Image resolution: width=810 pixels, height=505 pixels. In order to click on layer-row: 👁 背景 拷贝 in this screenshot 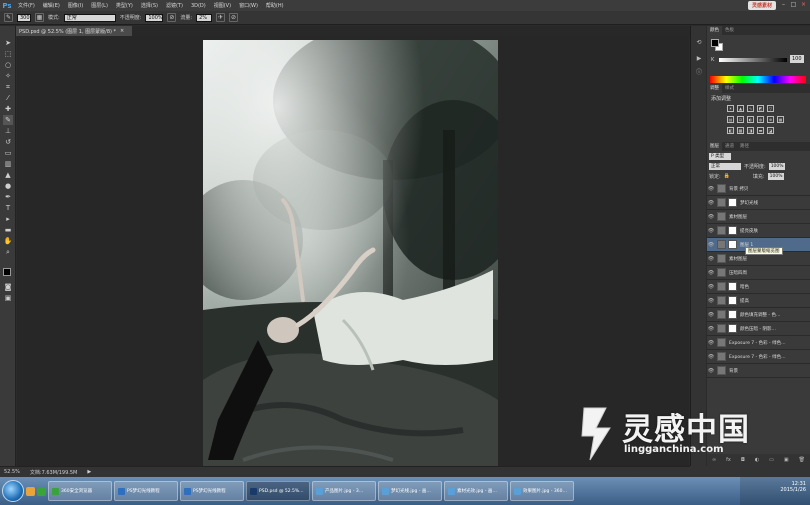, I will do `click(758, 189)`.